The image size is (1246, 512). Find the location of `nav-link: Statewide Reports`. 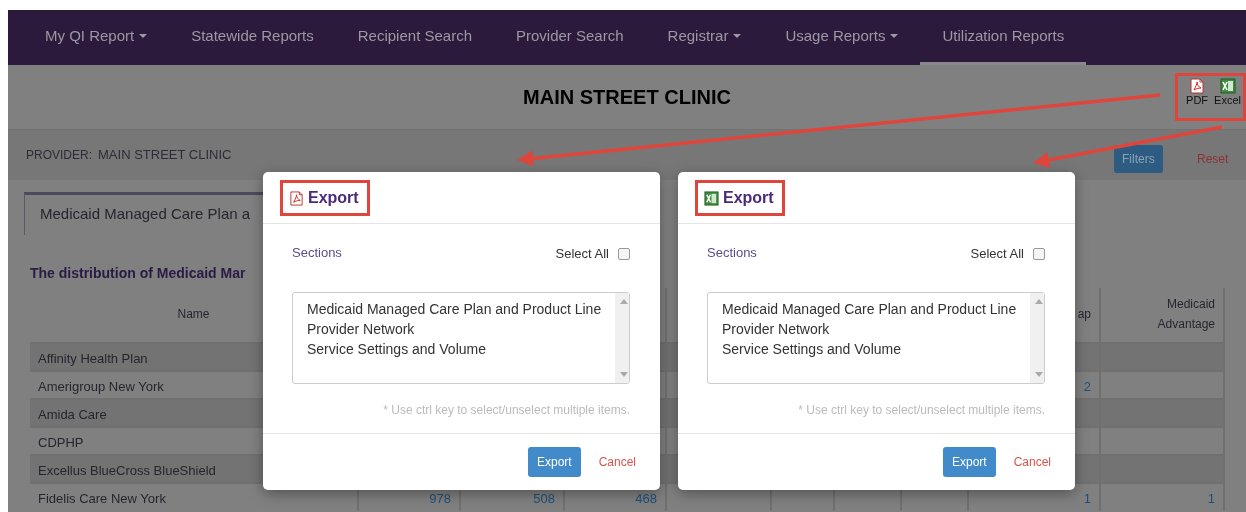

nav-link: Statewide Reports is located at coordinates (252, 37).